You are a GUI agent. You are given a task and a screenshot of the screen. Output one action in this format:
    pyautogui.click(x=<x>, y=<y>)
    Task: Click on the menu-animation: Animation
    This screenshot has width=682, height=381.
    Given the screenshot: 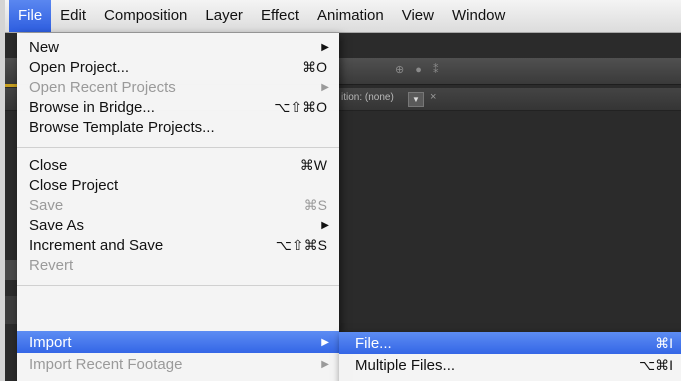 What is the action you would take?
    pyautogui.click(x=350, y=16)
    